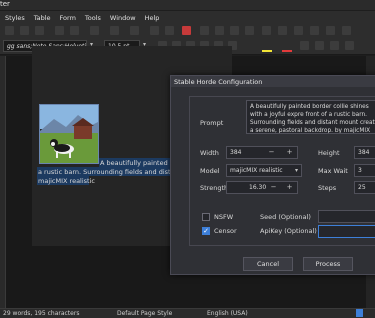 This screenshot has width=375, height=318. Describe the element at coordinates (225, 231) in the screenshot. I see `censor-label: Censor` at that location.